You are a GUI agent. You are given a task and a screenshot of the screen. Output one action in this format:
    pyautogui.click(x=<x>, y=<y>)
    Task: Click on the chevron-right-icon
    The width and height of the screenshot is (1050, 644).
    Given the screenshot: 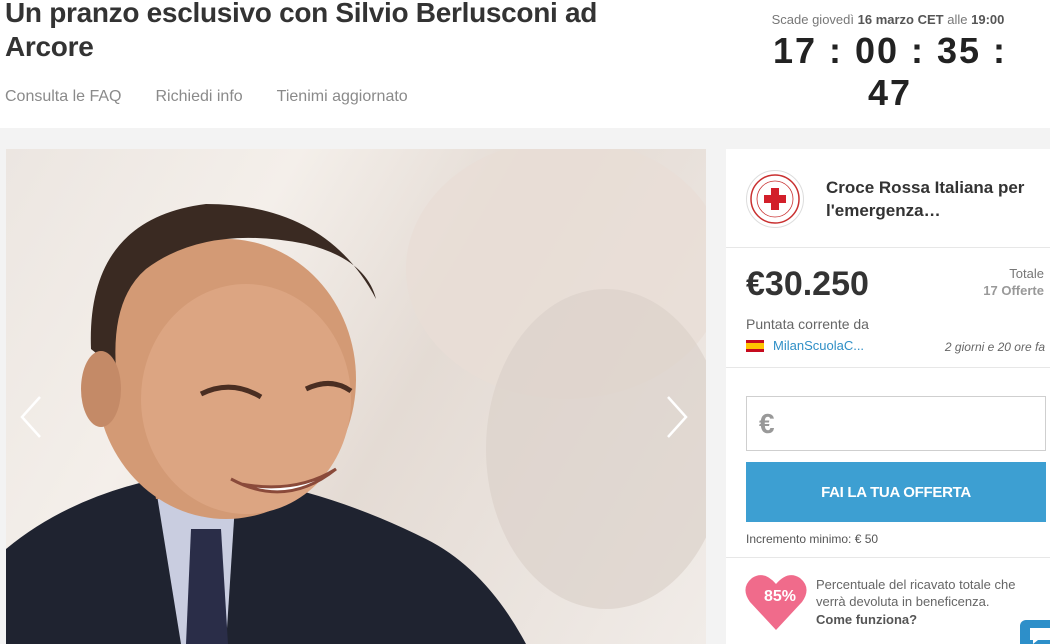 What is the action you would take?
    pyautogui.click(x=677, y=417)
    